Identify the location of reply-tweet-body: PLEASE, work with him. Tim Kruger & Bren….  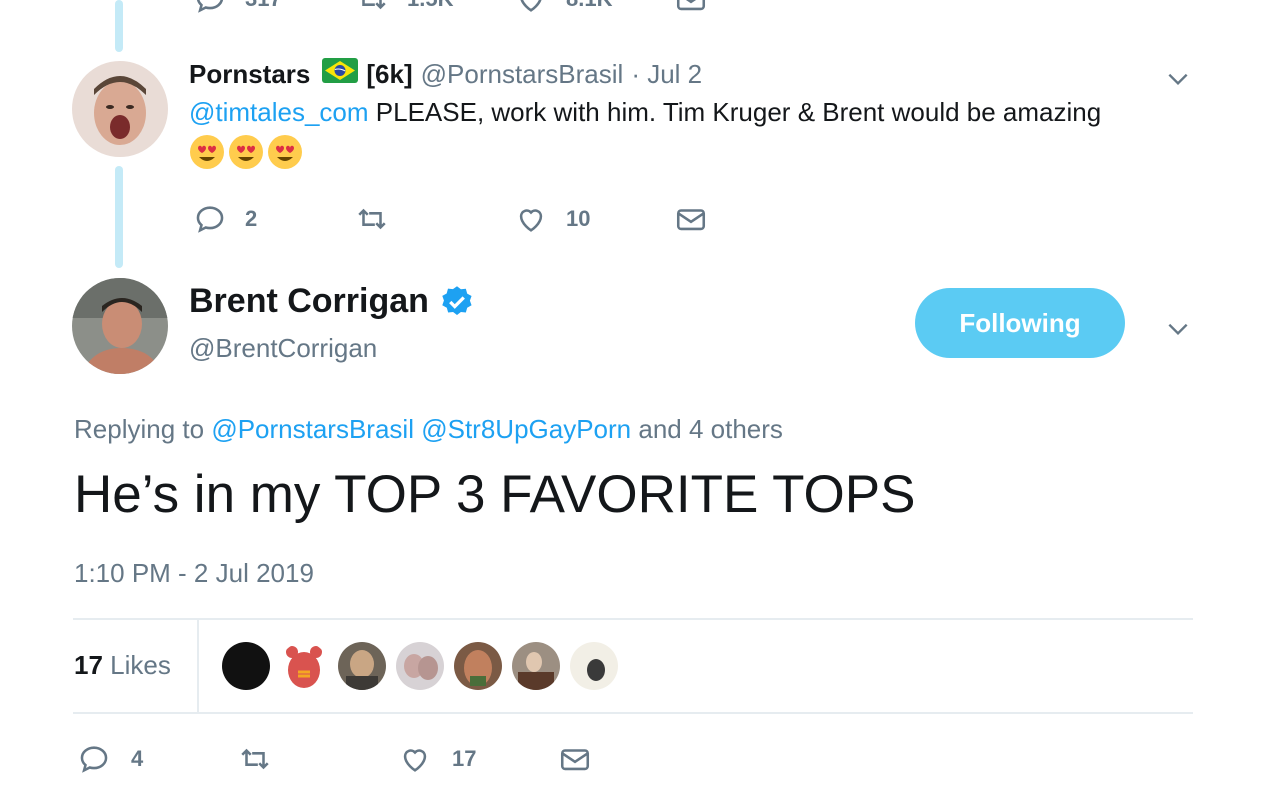
(735, 112).